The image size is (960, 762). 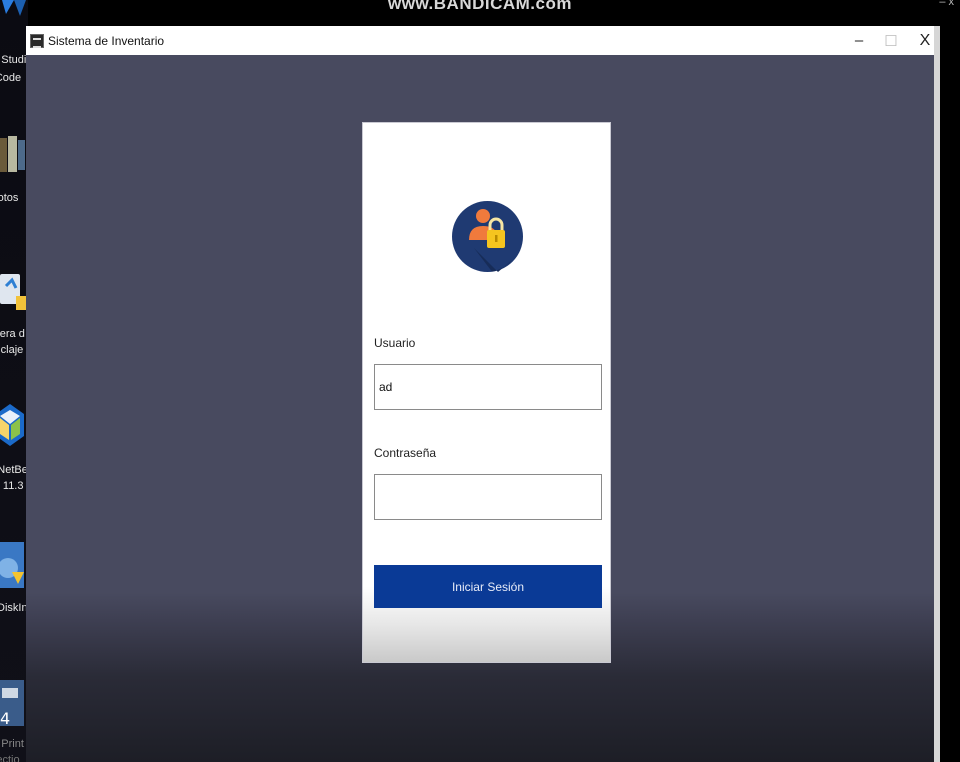 I want to click on recording-watermark: www.BANDICAM.com, so click(x=480, y=13).